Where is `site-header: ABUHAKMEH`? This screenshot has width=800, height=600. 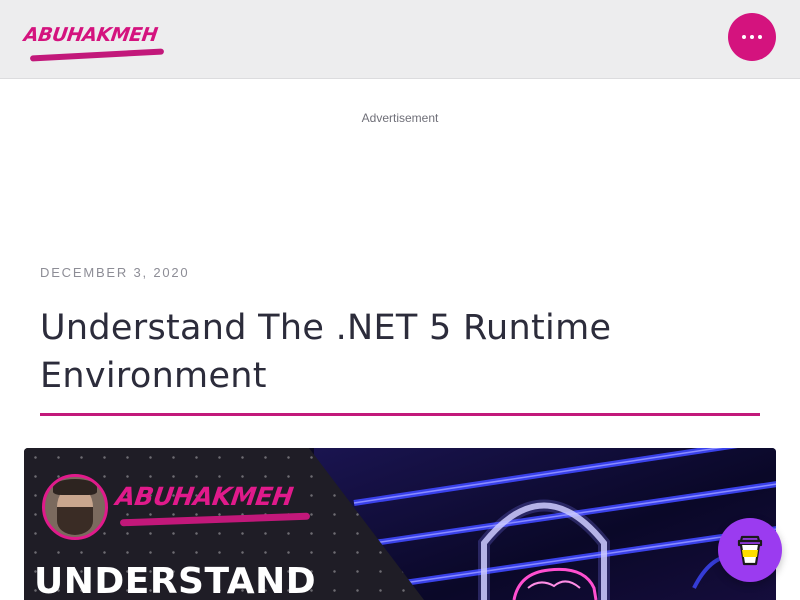 site-header: ABUHAKMEH is located at coordinates (400, 39).